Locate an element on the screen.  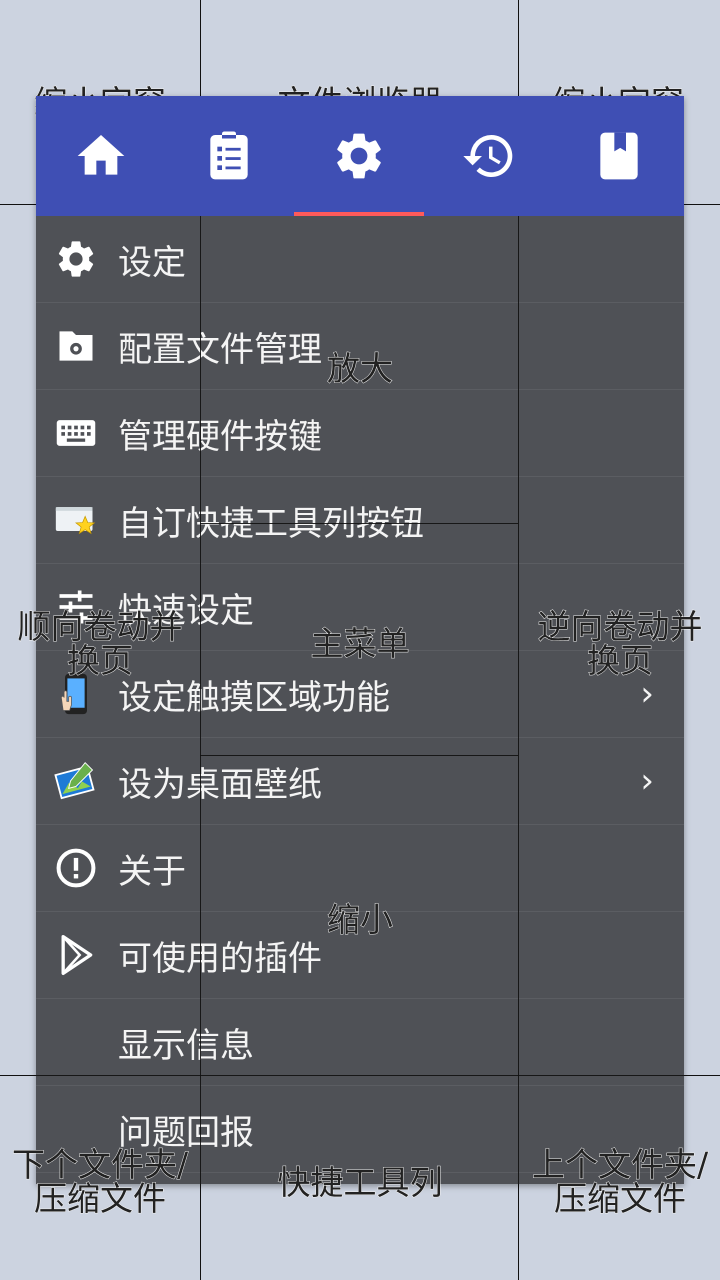
zone-label-zoom-out: 缩小 is located at coordinates (360, 919).